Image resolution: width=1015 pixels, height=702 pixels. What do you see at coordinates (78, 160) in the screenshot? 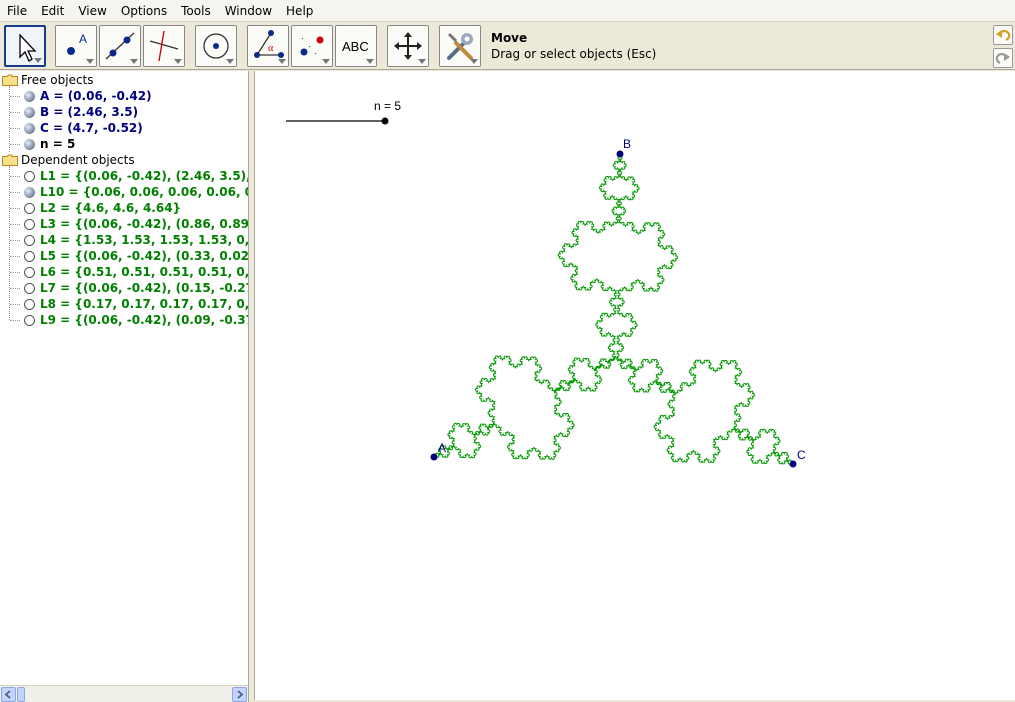
I see `dependent-objects-label: Dependent objects` at bounding box center [78, 160].